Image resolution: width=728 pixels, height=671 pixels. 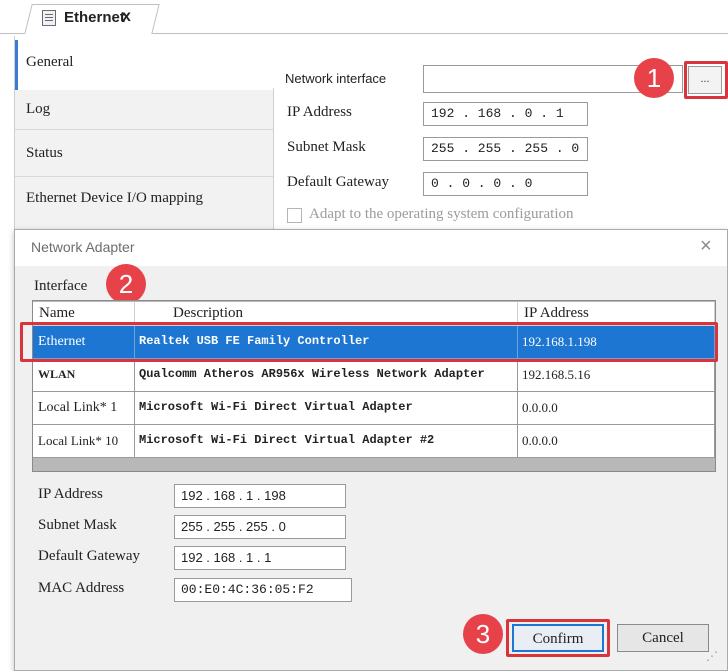 What do you see at coordinates (61, 286) in the screenshot?
I see `interface-label: Interface` at bounding box center [61, 286].